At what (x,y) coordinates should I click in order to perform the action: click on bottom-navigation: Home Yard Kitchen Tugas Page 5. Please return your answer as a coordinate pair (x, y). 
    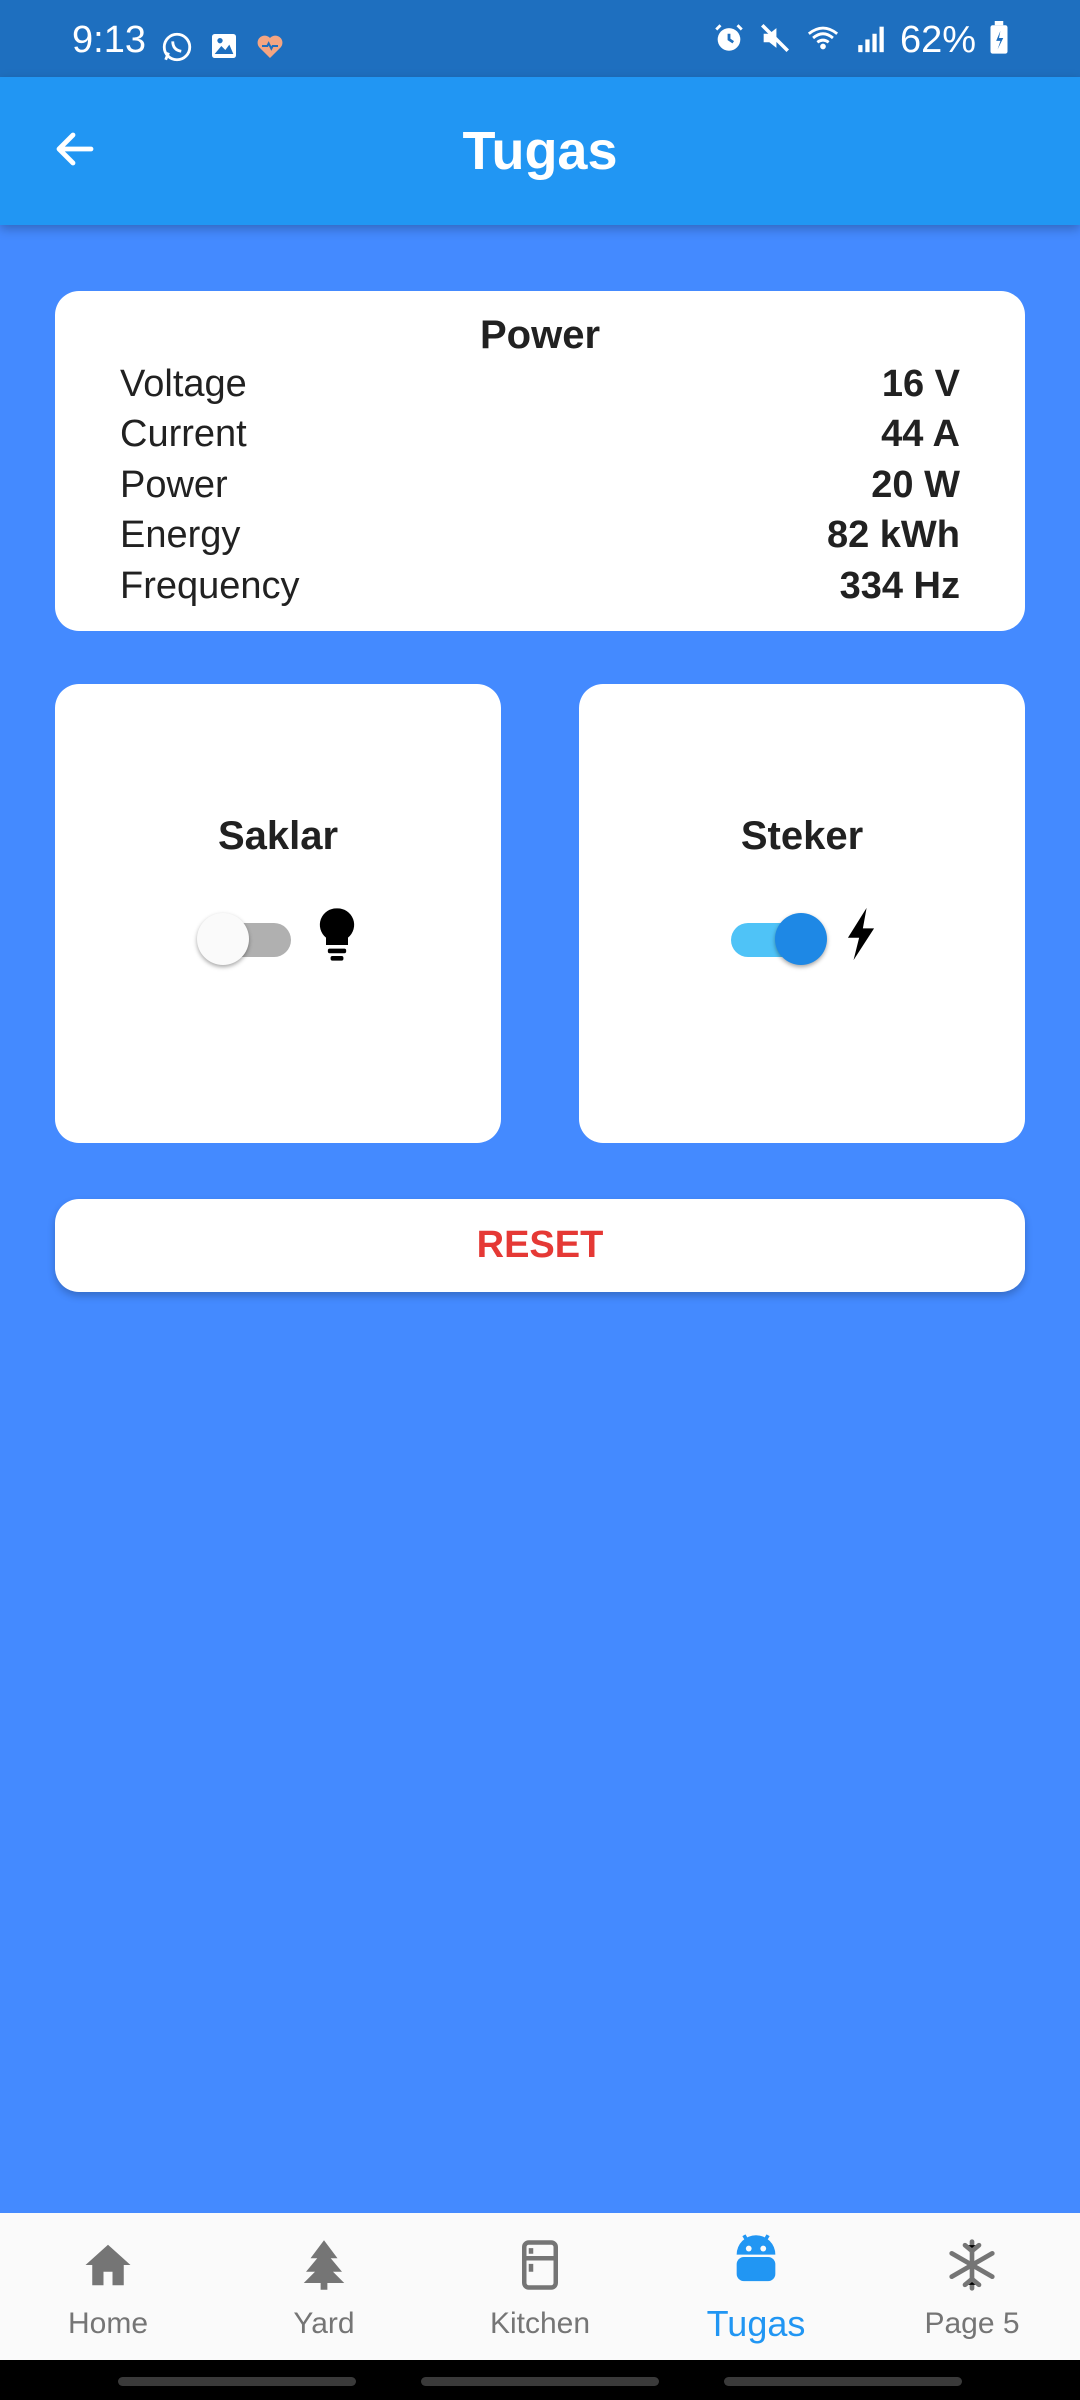
    Looking at the image, I should click on (540, 2286).